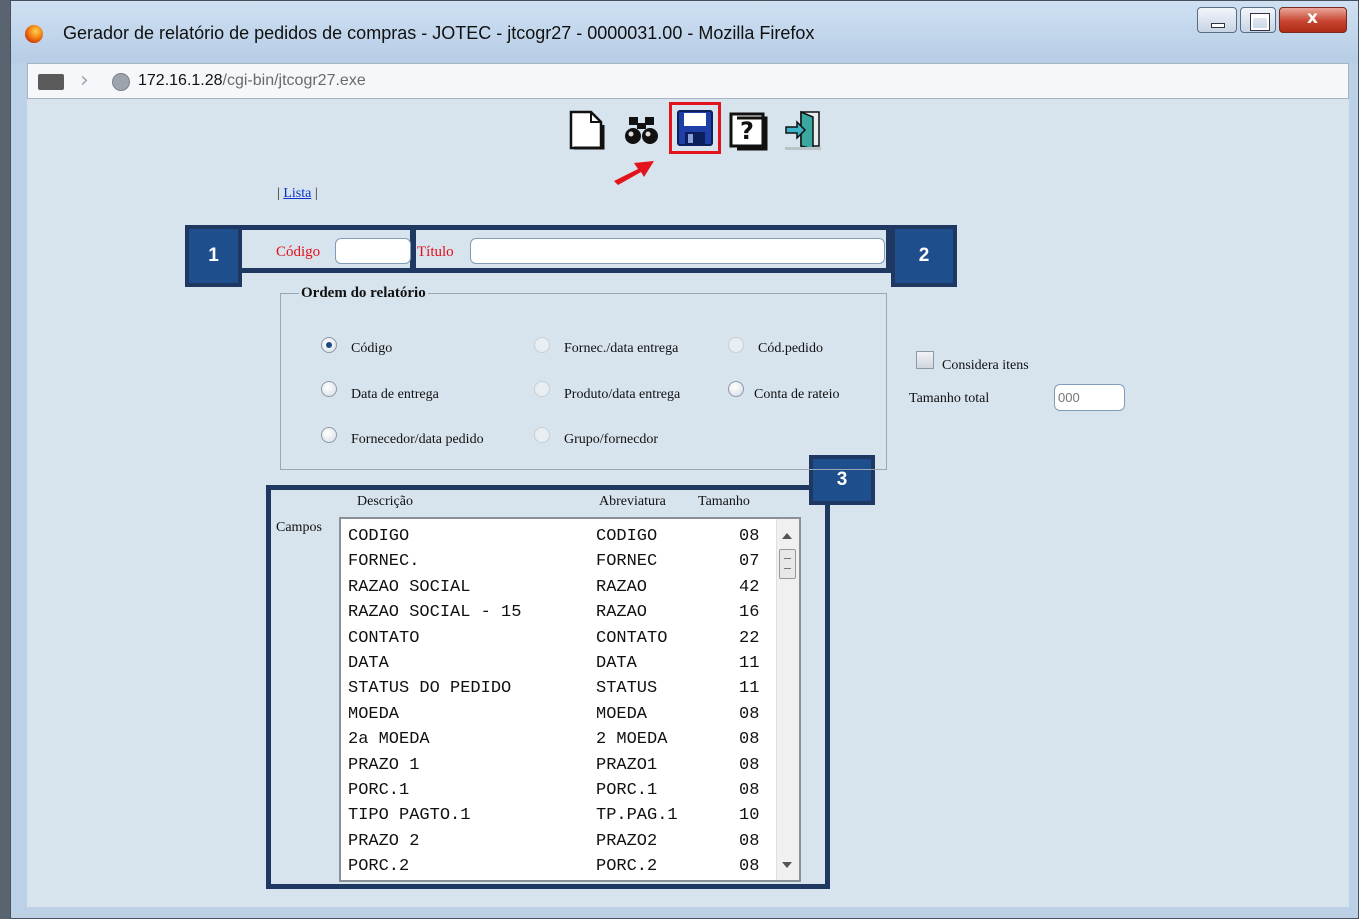 The image size is (1359, 919). What do you see at coordinates (561, 564) in the screenshot?
I see `list-item: FORNEC. FORNEC 07` at bounding box center [561, 564].